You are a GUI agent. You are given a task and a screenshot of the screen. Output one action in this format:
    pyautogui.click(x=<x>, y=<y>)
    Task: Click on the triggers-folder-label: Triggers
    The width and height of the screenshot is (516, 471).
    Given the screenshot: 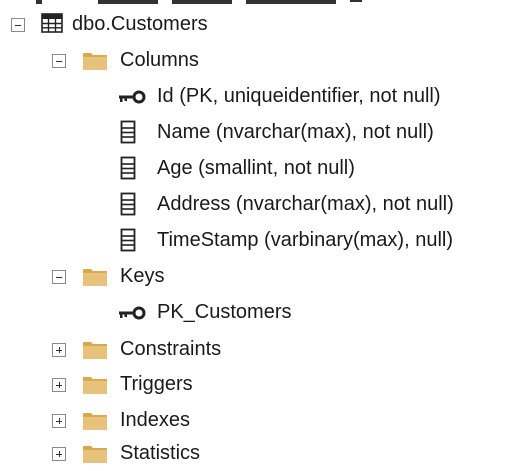 What is the action you would take?
    pyautogui.click(x=156, y=384)
    